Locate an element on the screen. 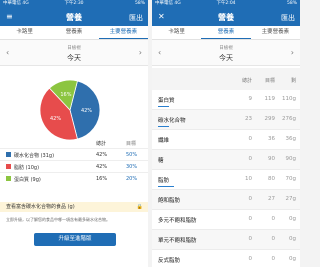 The height and width of the screenshot is (267, 320). col-left-header: 剩 is located at coordinates (293, 81).